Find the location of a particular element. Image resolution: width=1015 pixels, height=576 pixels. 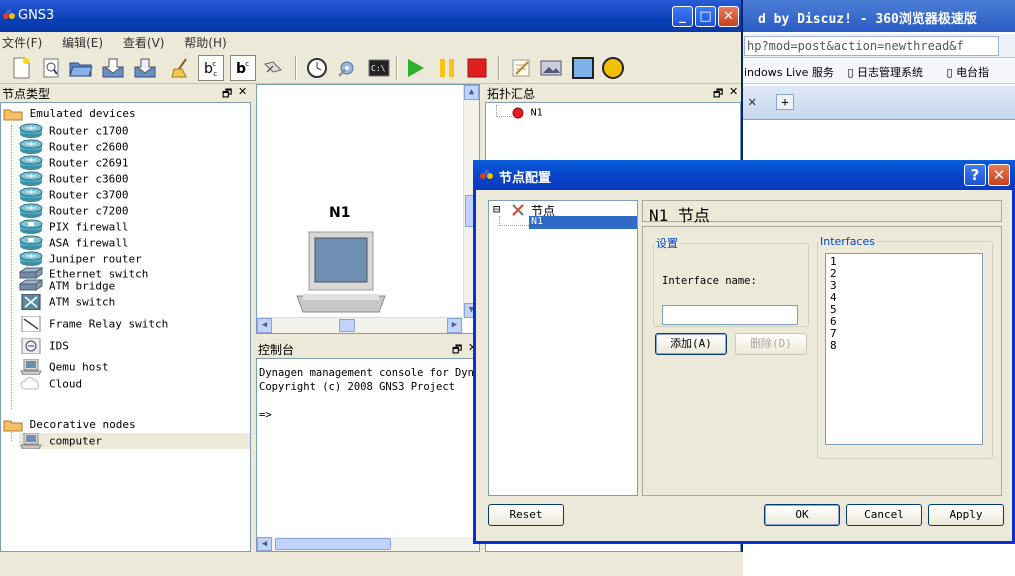

node-types-title: 节点类型 is located at coordinates (26, 94).